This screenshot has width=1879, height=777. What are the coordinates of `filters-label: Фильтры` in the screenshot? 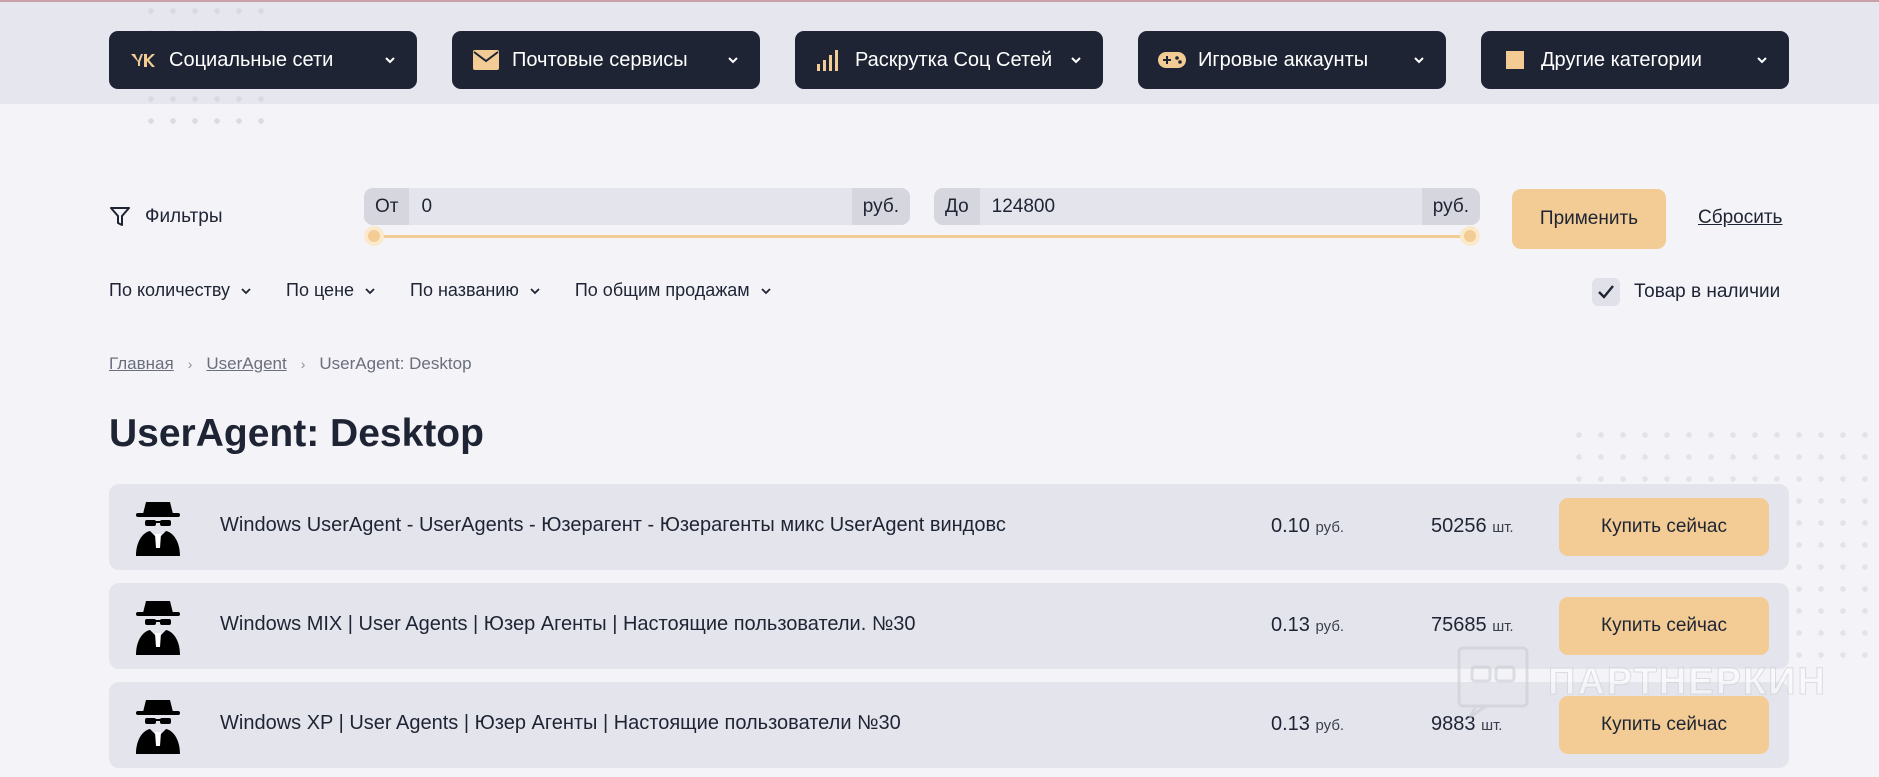 It's located at (165, 217).